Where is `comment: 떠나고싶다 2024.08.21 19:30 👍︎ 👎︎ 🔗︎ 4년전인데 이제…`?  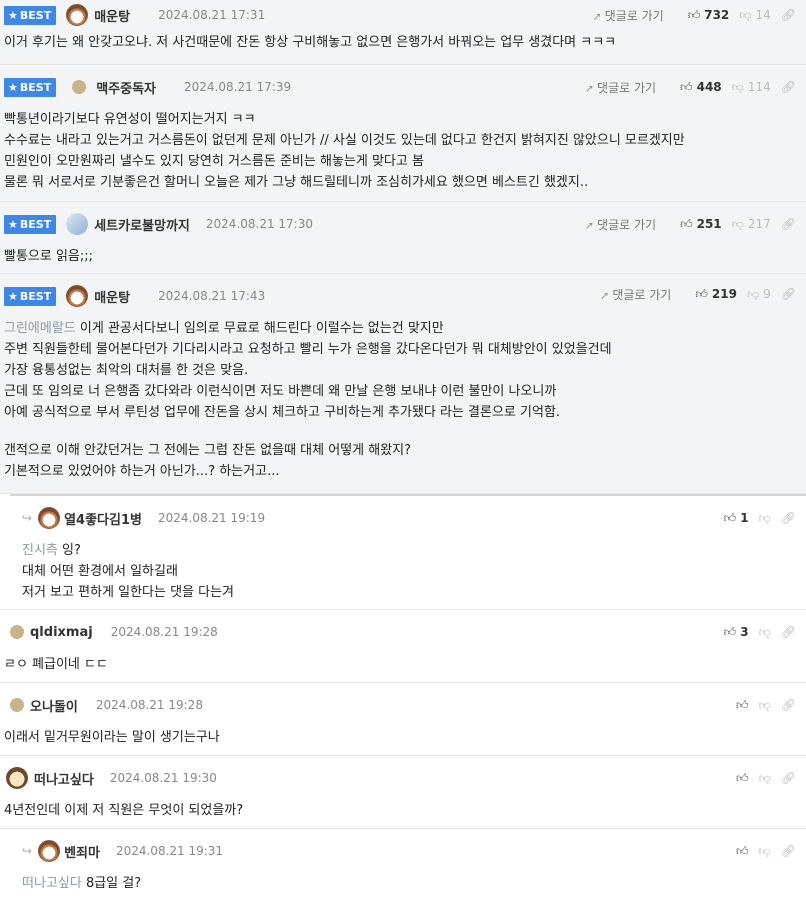
comment: 떠나고싶다 2024.08.21 19:30 👍︎ 👎︎ 🔗︎ 4년전인데 이제… is located at coordinates (403, 792).